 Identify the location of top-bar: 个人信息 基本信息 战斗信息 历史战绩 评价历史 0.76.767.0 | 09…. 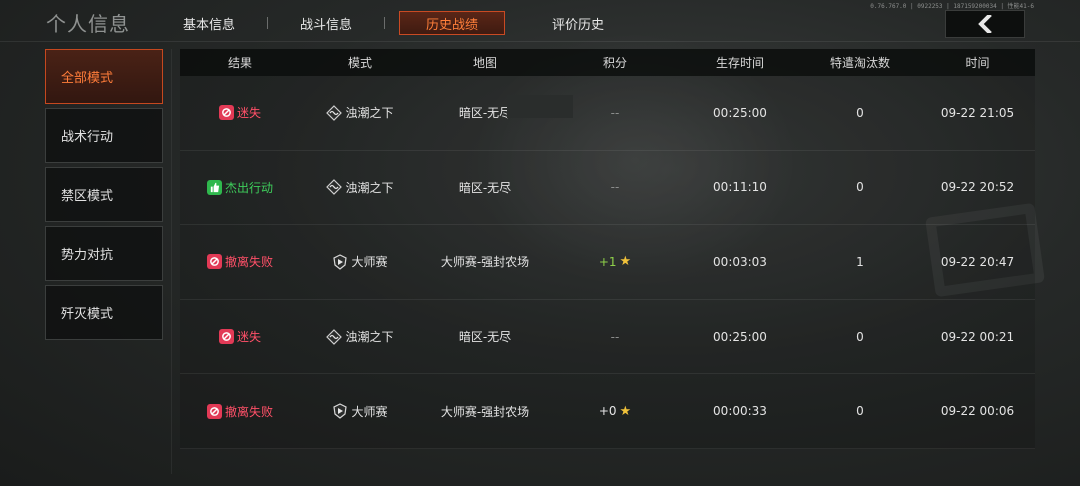
(540, 21).